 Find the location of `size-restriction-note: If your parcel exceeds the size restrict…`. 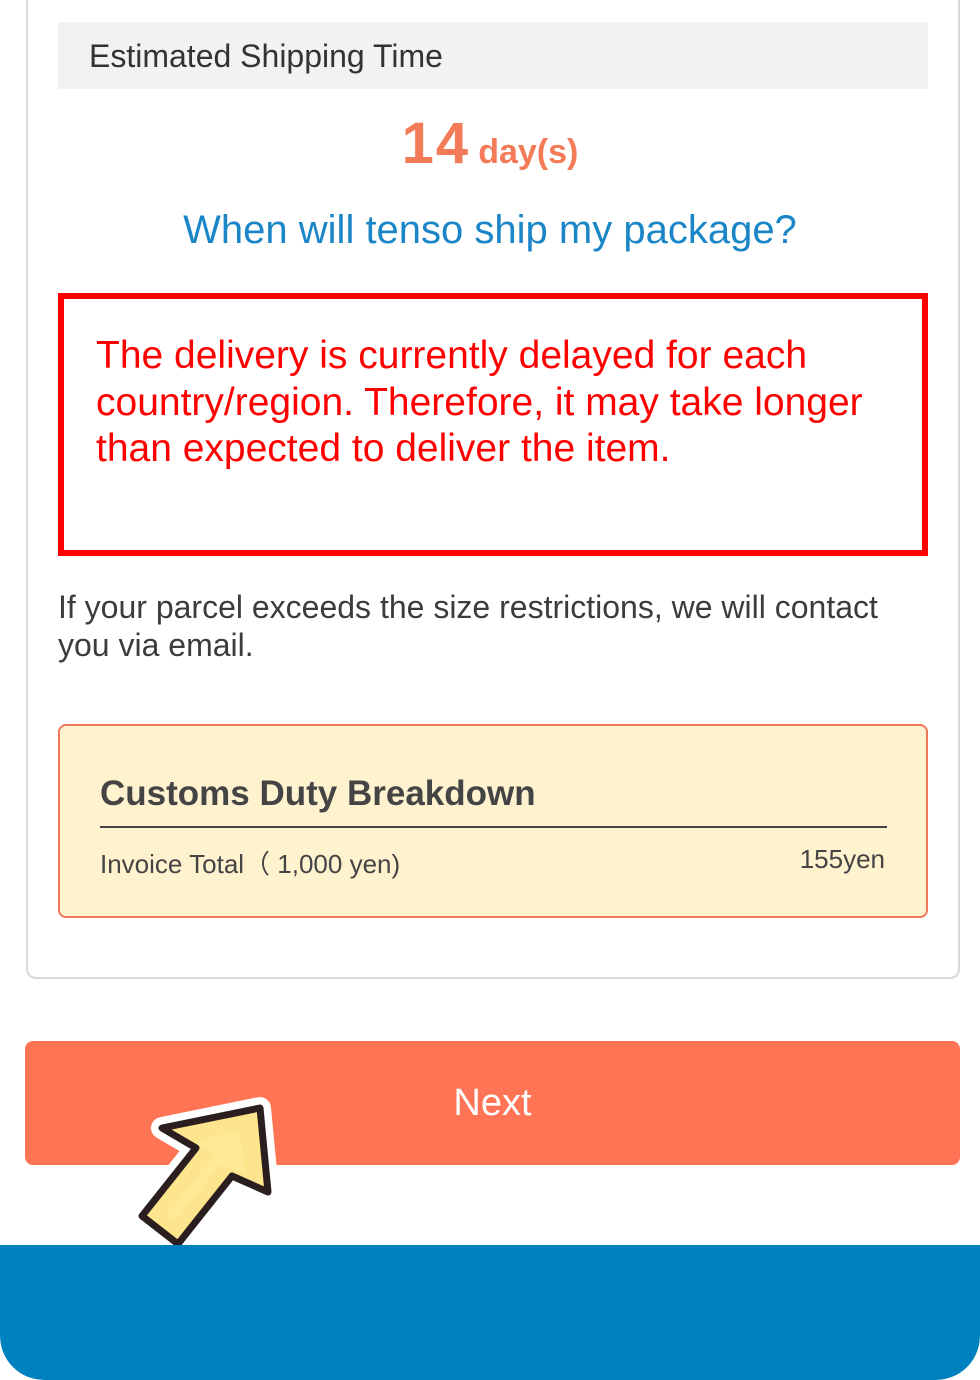

size-restriction-note: If your parcel exceeds the size restrict… is located at coordinates (468, 626).